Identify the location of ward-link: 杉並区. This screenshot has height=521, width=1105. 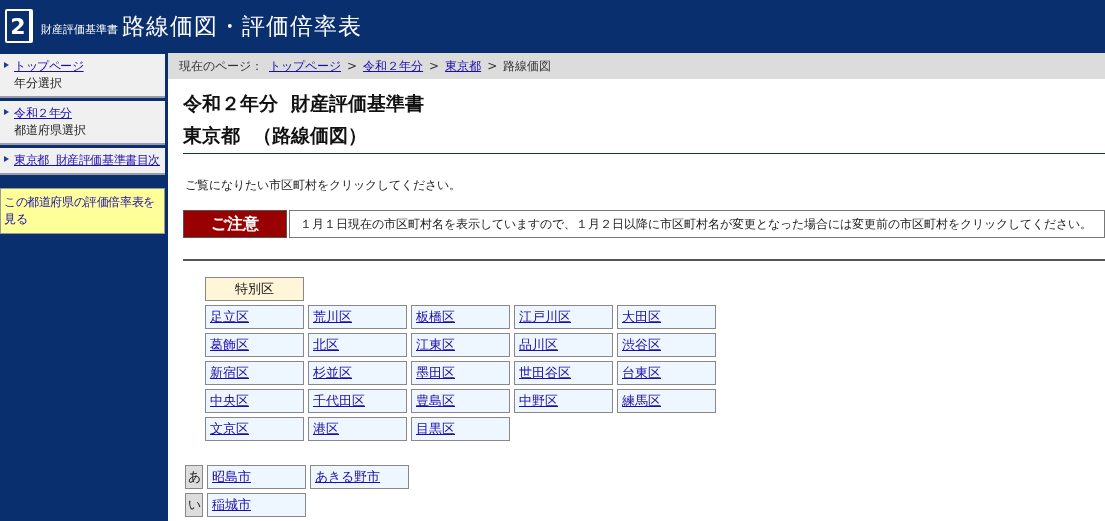
(332, 373).